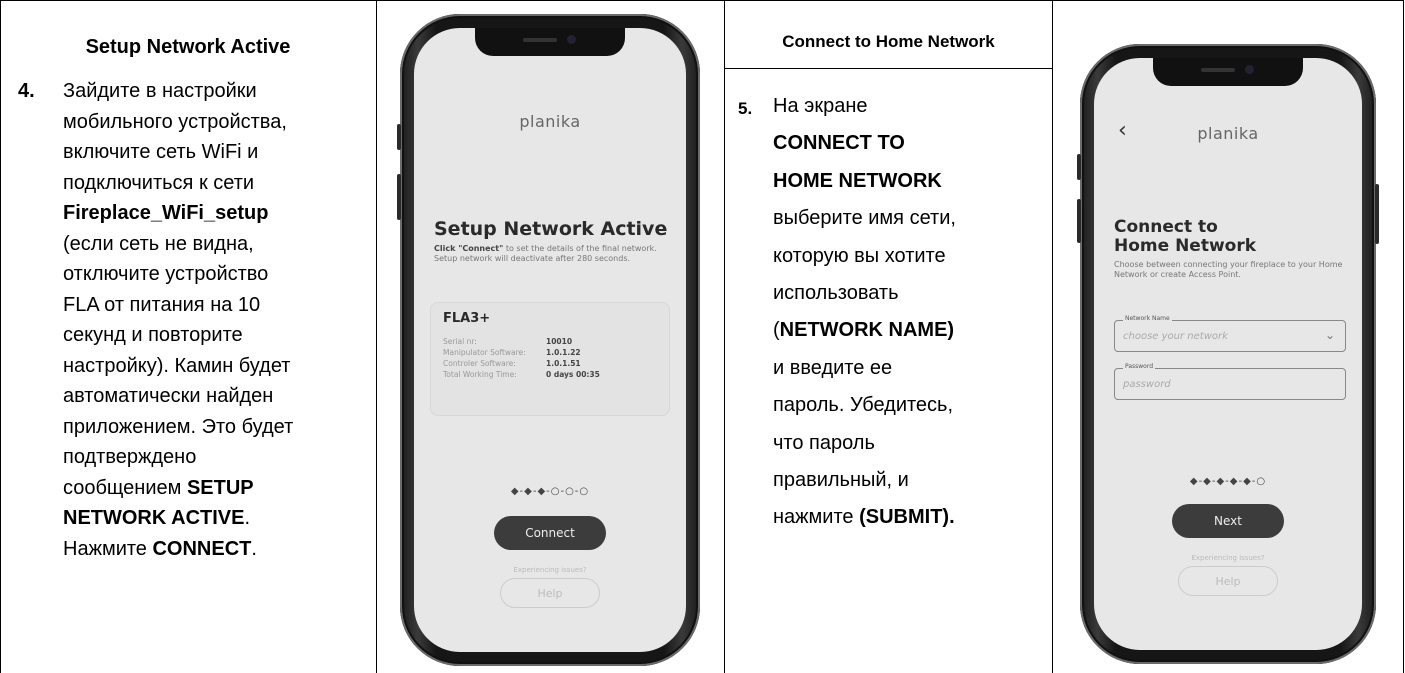 Image resolution: width=1405 pixels, height=673 pixels. Describe the element at coordinates (563, 352) in the screenshot. I see `device-row-value: 1.0.1.22` at that location.